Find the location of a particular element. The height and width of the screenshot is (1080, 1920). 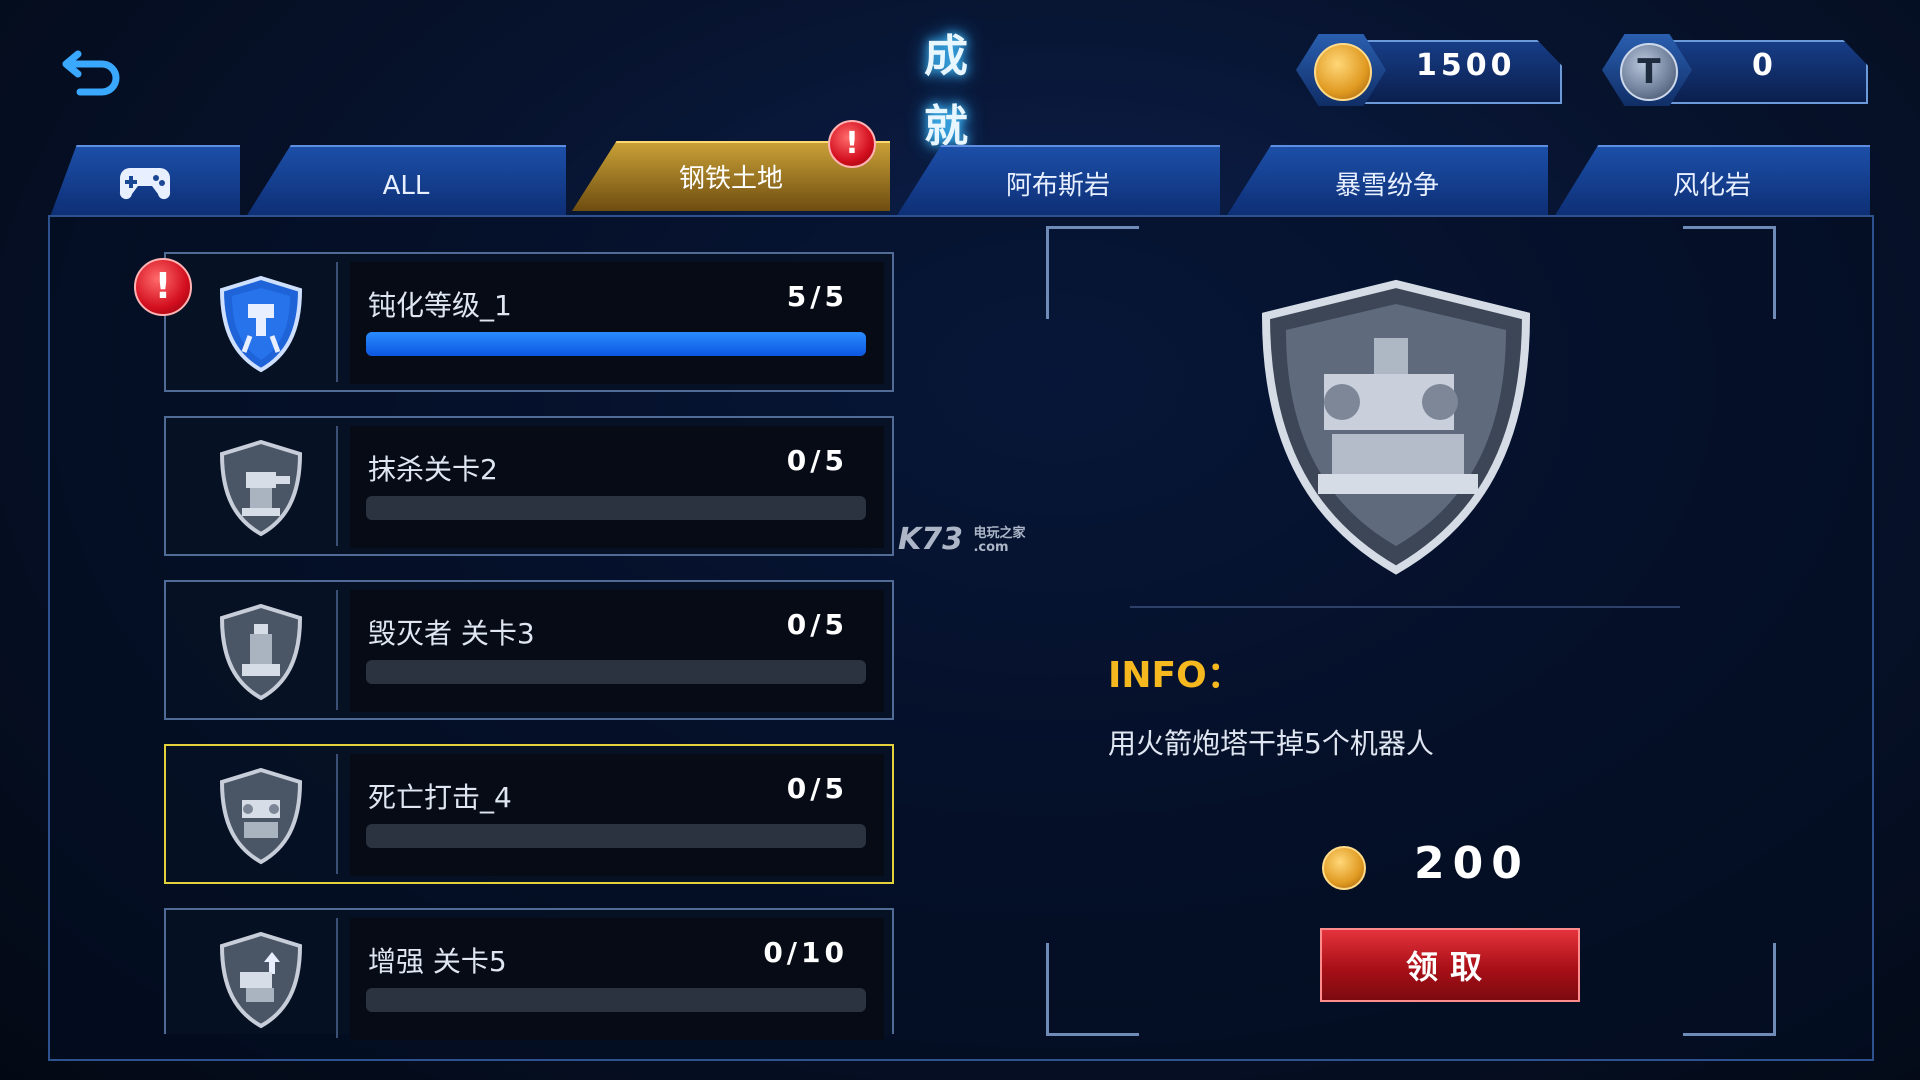

back-arrow-icon is located at coordinates (91, 73).